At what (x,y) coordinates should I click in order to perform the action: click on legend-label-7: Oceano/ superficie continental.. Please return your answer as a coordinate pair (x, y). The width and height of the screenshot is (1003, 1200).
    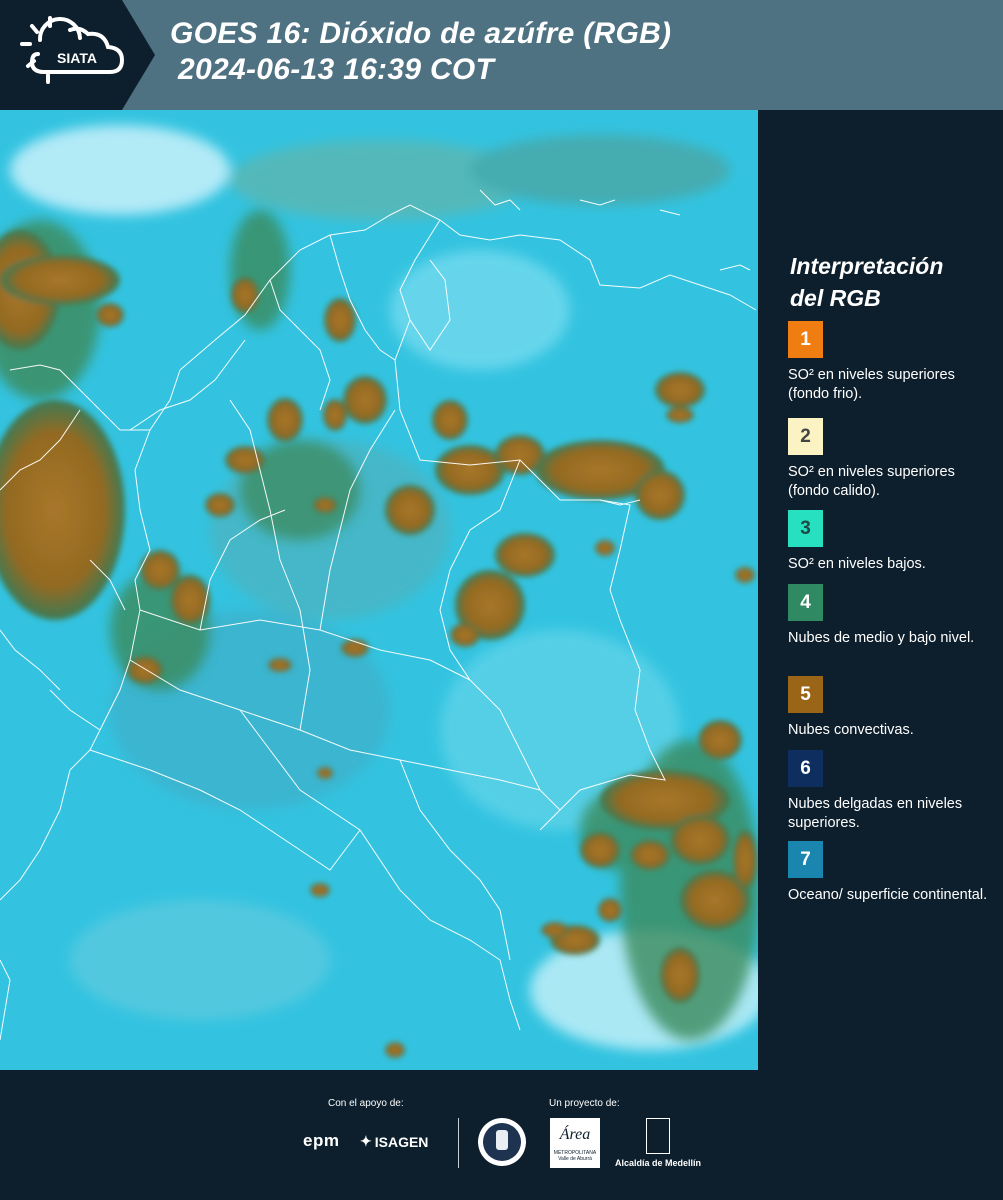
    Looking at the image, I should click on (888, 895).